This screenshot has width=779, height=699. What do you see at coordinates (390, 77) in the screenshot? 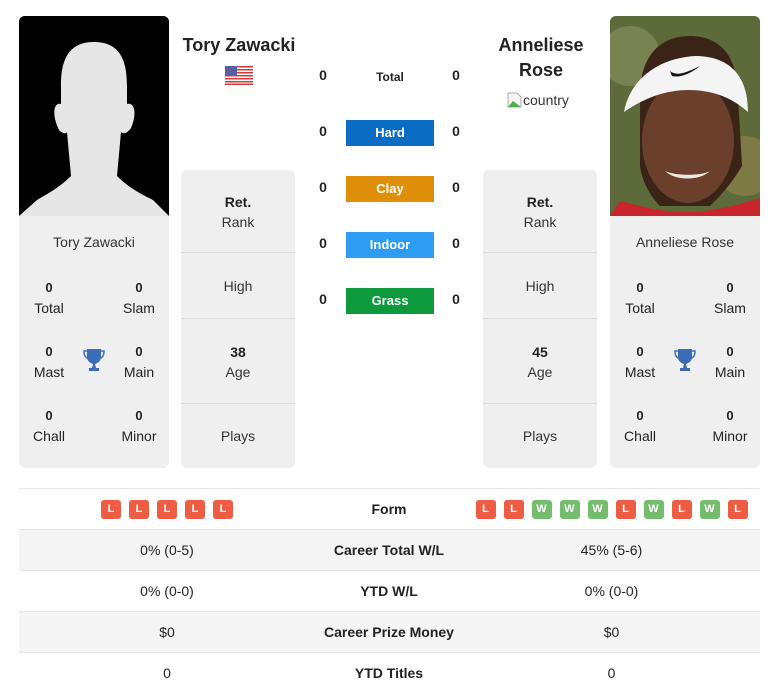
I see `surface-total: Total` at bounding box center [390, 77].